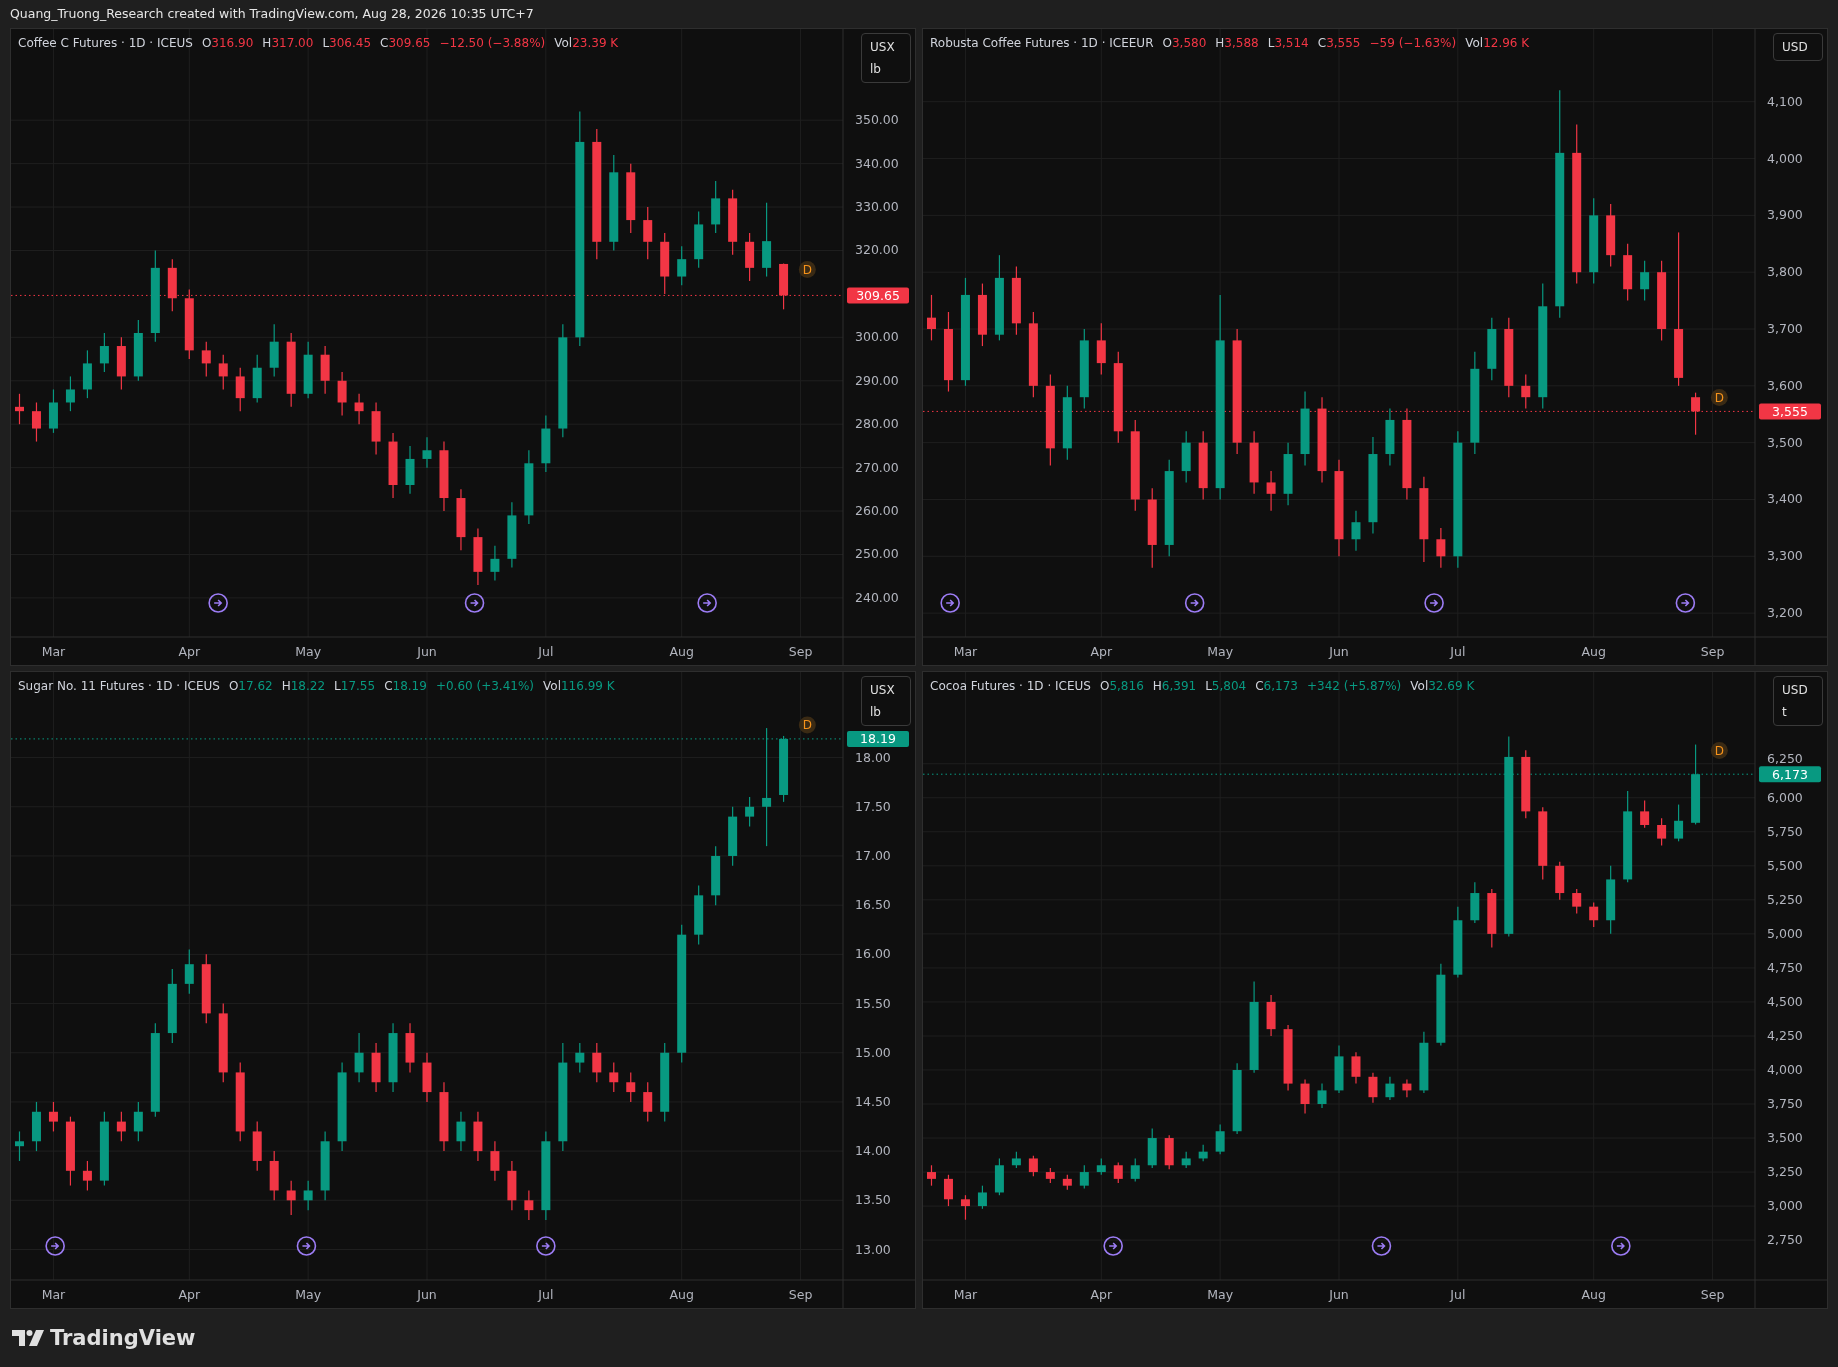  Describe the element at coordinates (1785, 899) in the screenshot. I see `price-label: 5,250` at that location.